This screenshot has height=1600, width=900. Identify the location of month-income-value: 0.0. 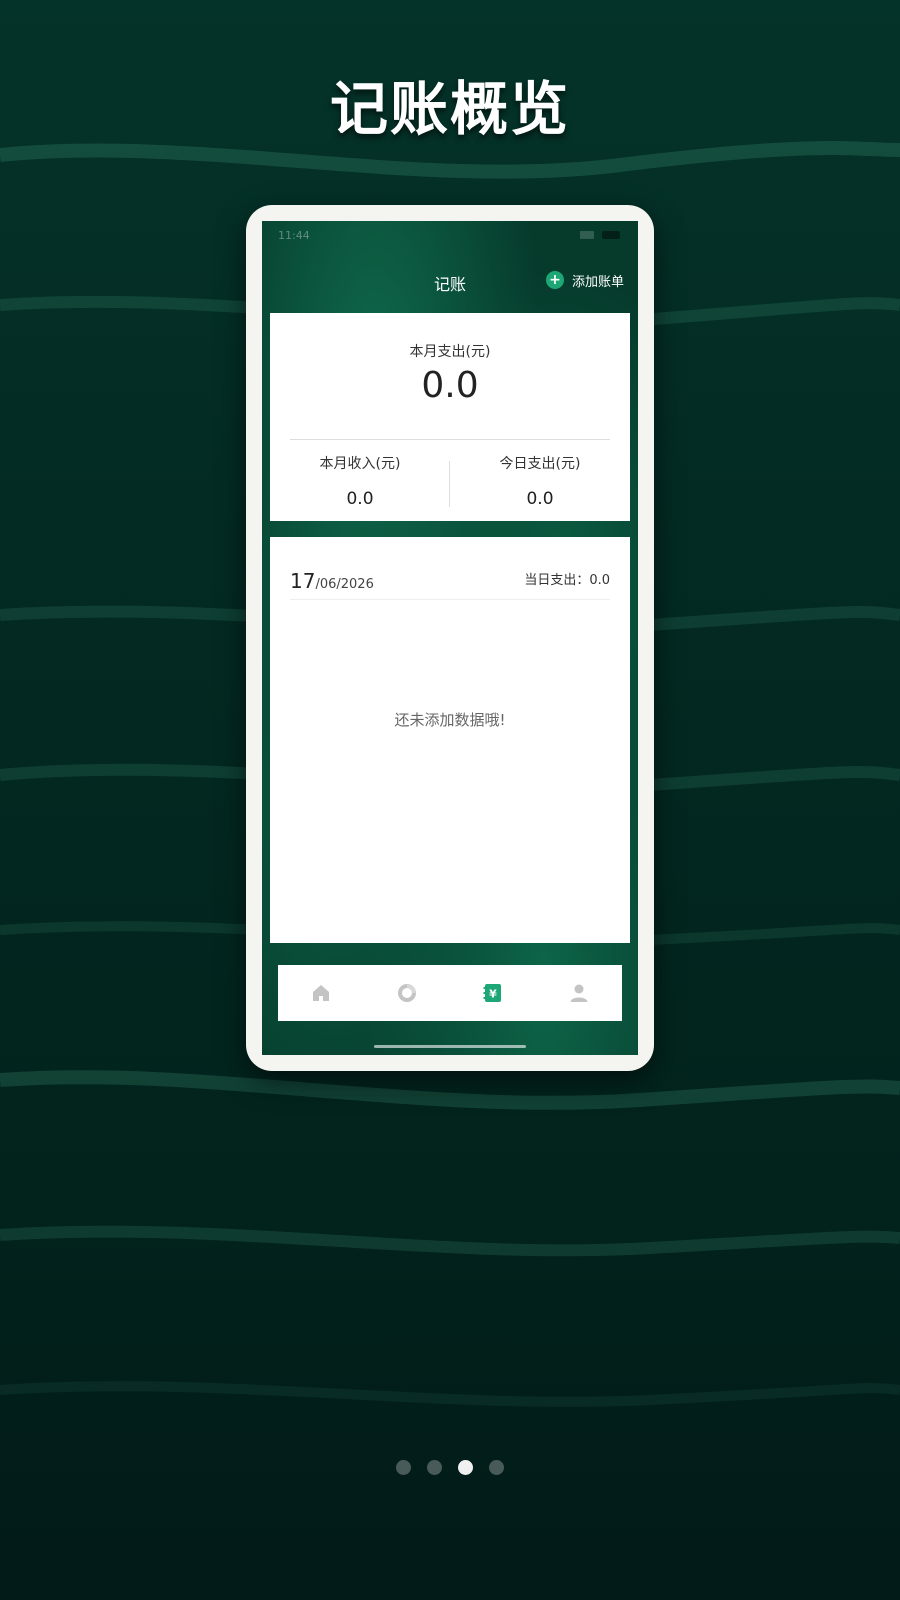
(360, 499).